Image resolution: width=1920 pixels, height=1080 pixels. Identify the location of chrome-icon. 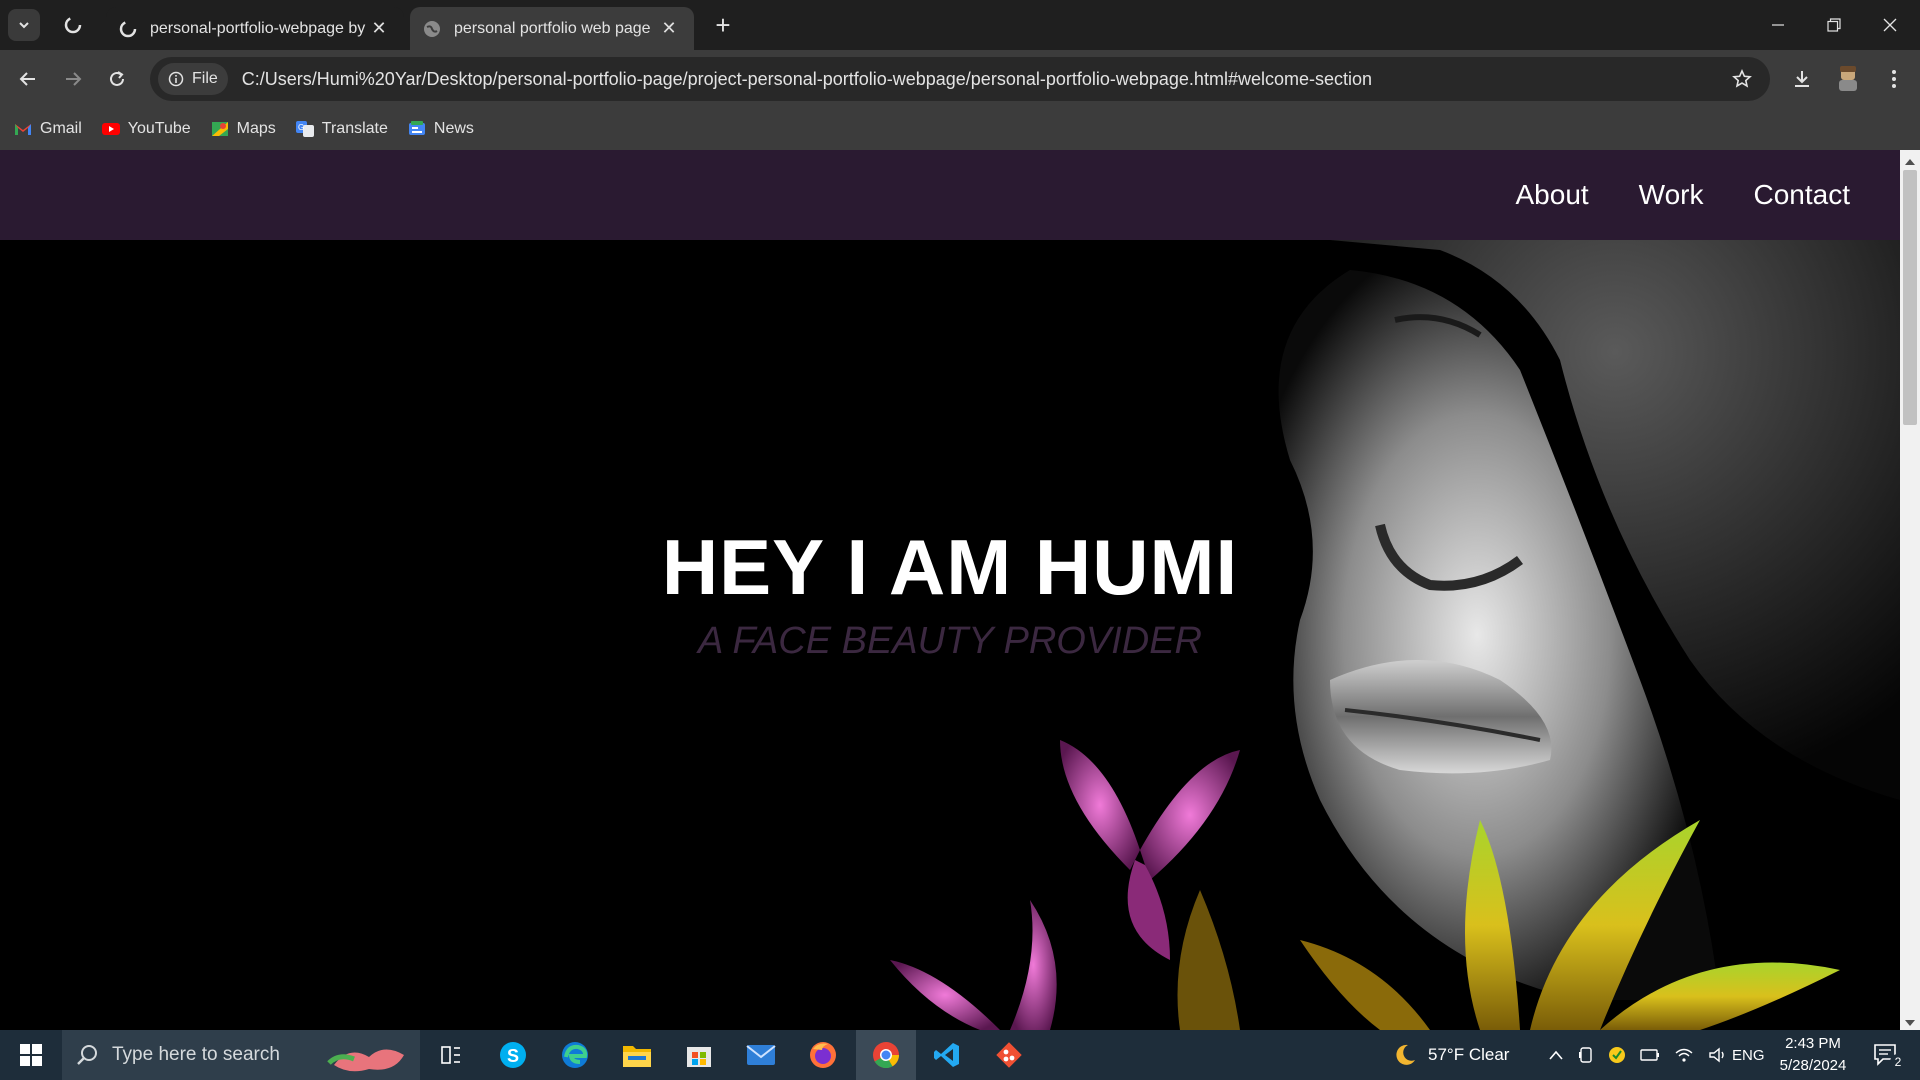
(886, 1055).